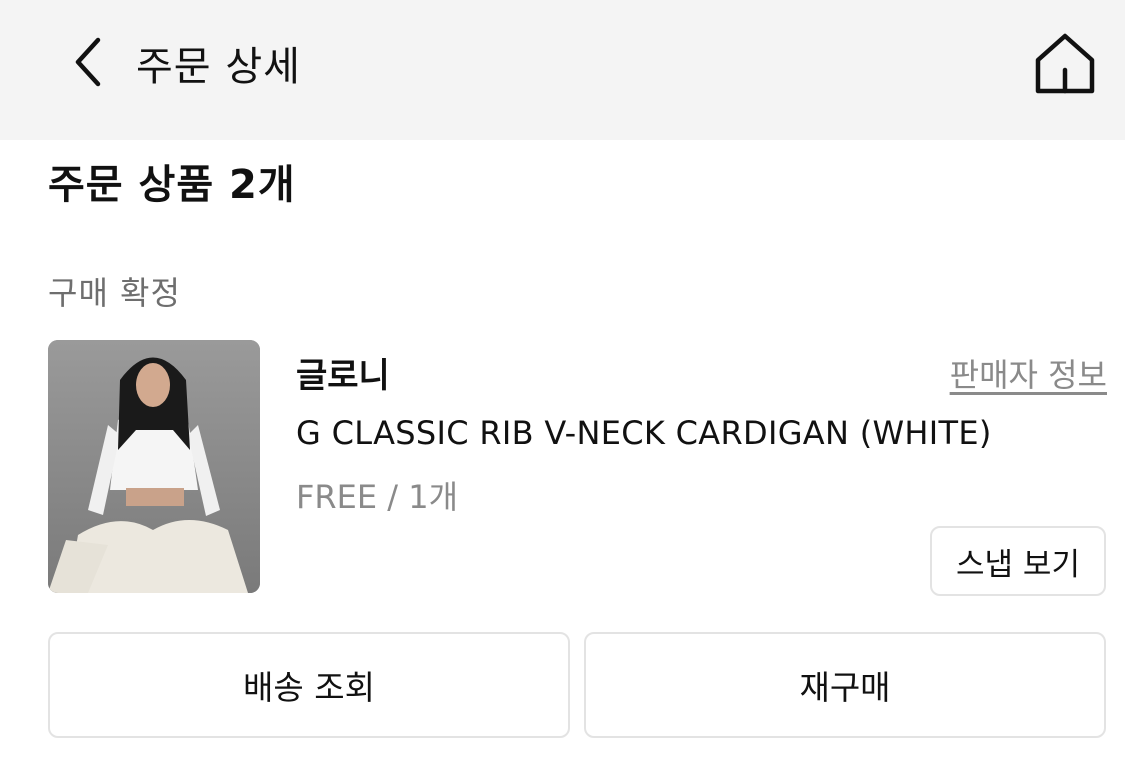 The image size is (1125, 782). Describe the element at coordinates (309, 685) in the screenshot. I see `track-delivery-button: 배송 조회` at that location.